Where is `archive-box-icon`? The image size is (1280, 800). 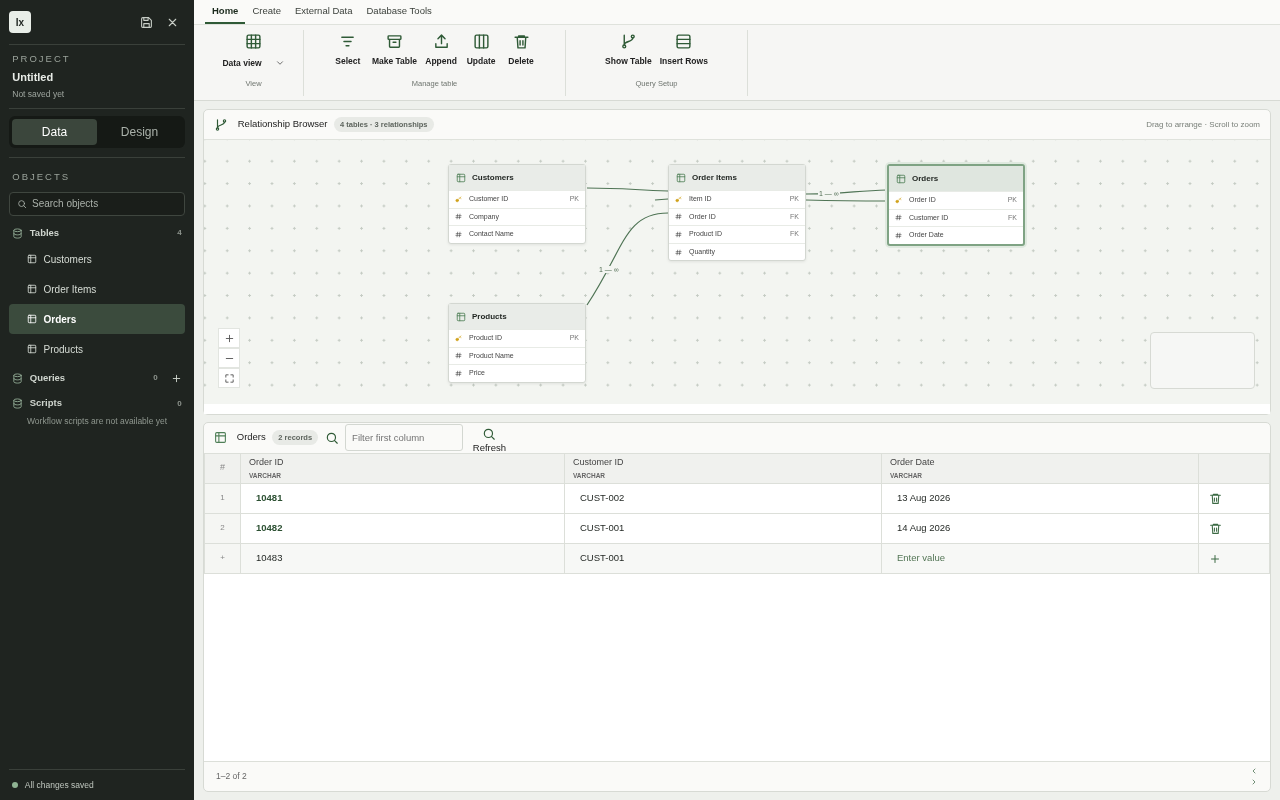
archive-box-icon is located at coordinates (394, 42).